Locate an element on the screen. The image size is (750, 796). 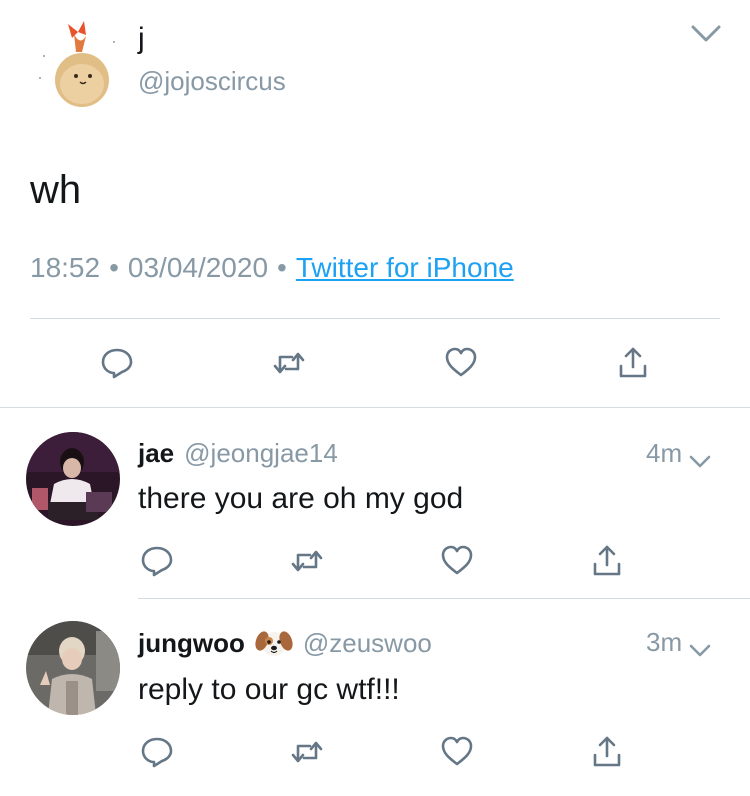
reply-text: there you are oh my god is located at coordinates (301, 498).